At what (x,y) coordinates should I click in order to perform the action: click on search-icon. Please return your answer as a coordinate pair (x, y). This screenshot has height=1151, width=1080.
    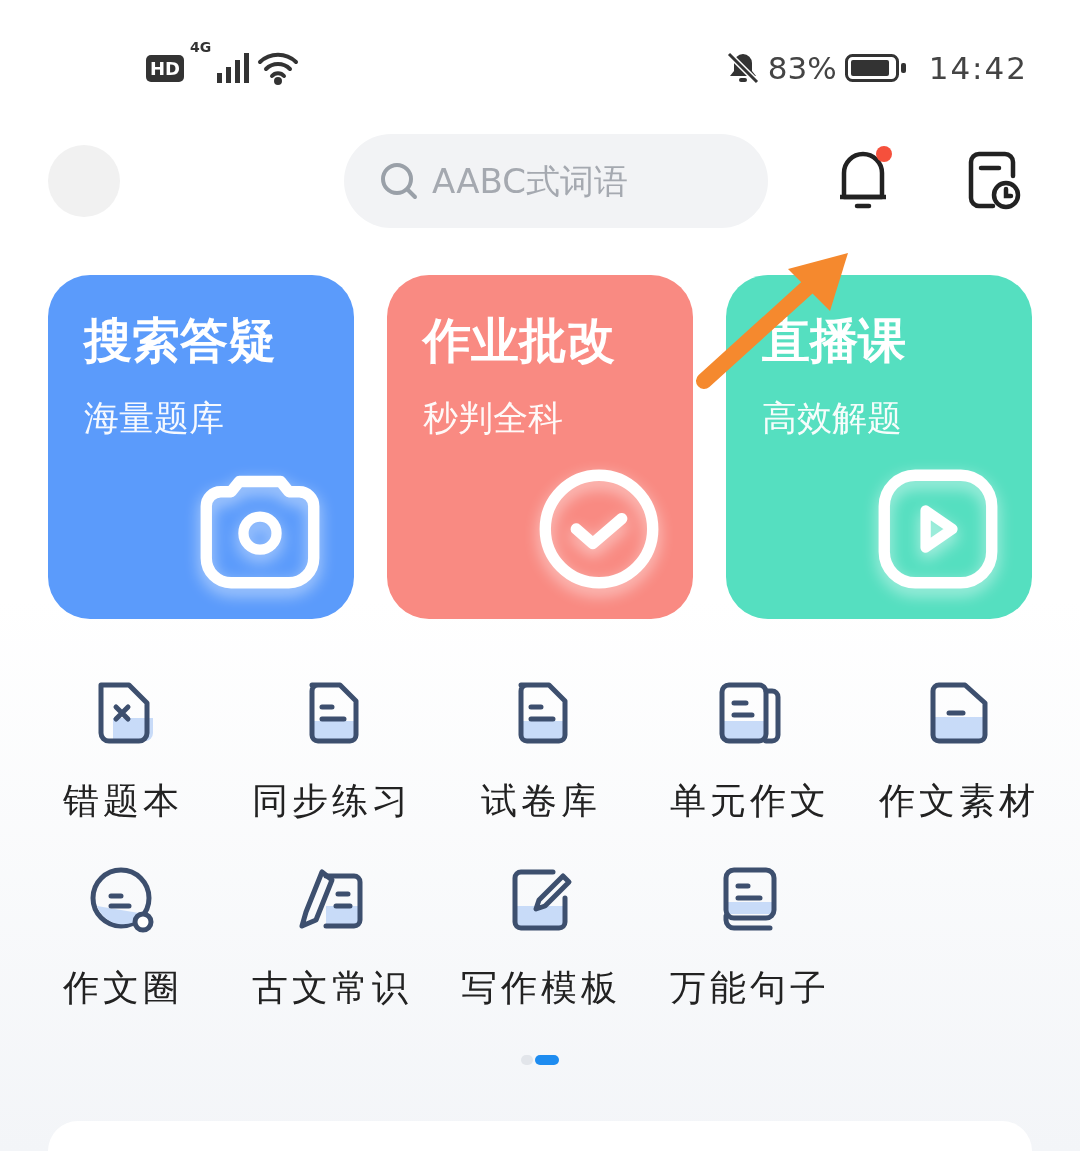
    Looking at the image, I should click on (399, 181).